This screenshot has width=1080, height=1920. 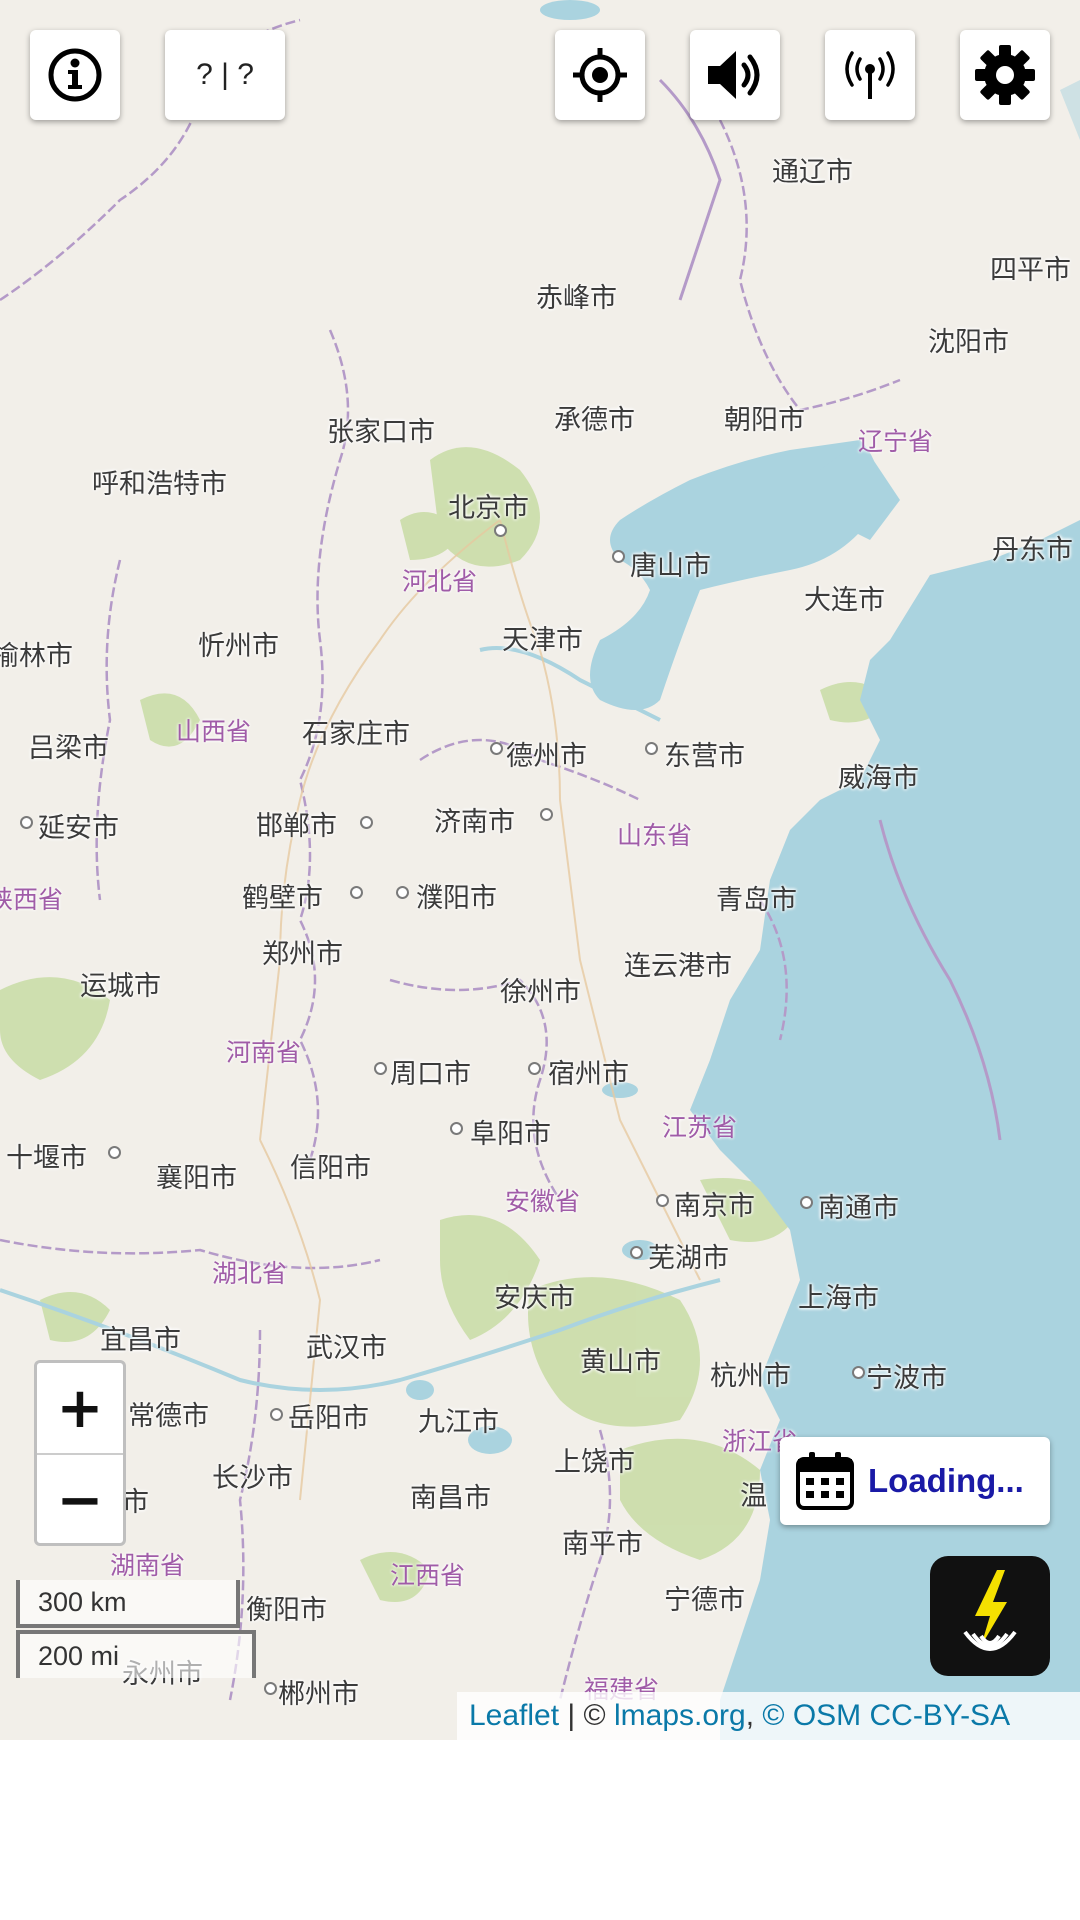 I want to click on city-label: 通辽市, so click(x=812, y=172).